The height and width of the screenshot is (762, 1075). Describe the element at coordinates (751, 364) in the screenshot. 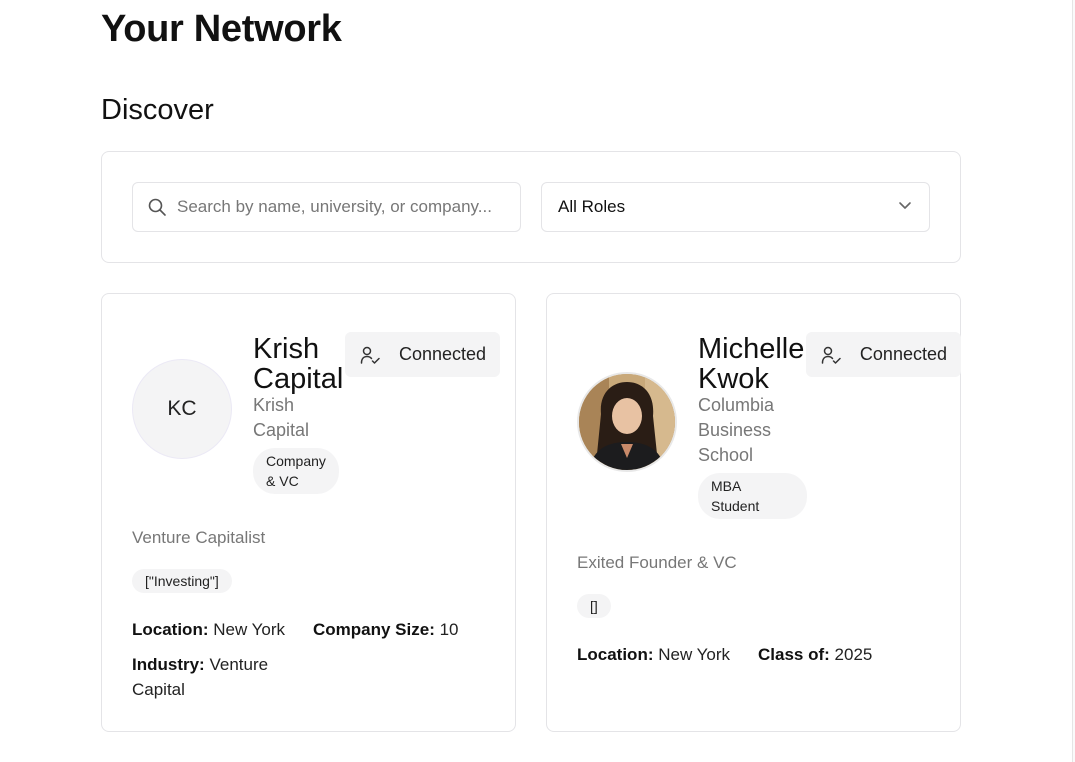

I see `profile-name: Michelle Kwok` at that location.